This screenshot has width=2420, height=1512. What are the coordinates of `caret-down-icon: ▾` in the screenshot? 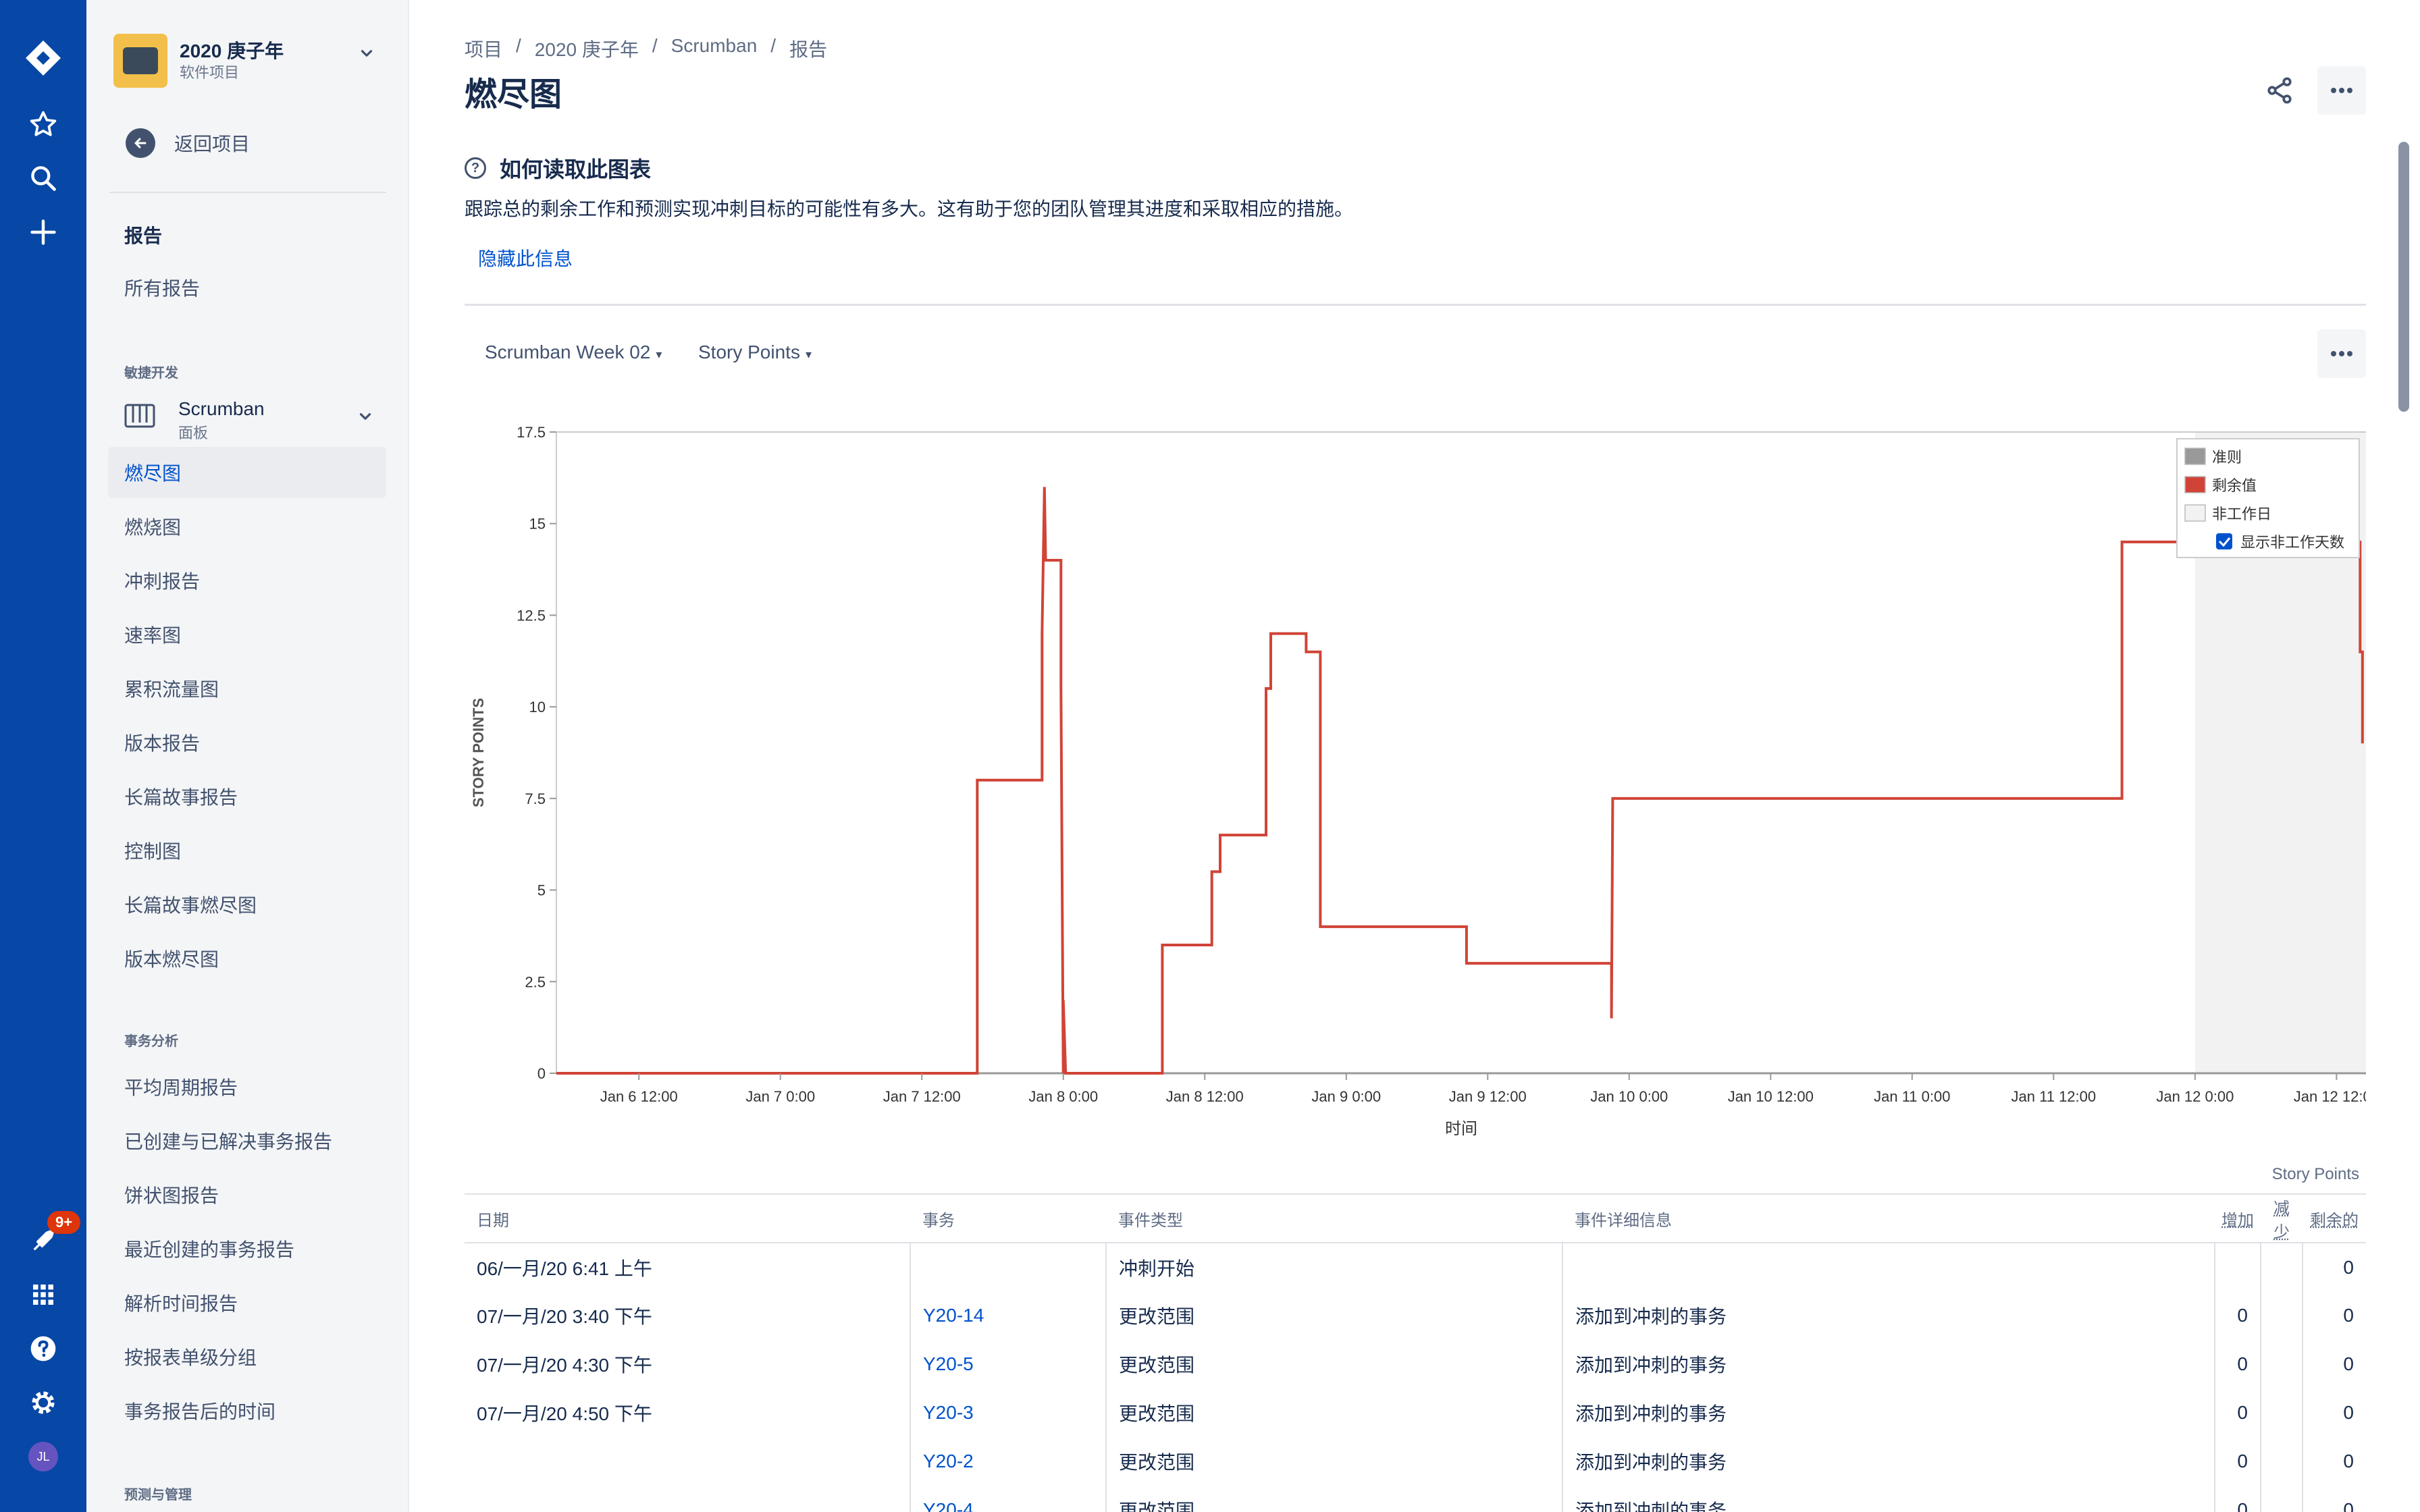 It's located at (808, 354).